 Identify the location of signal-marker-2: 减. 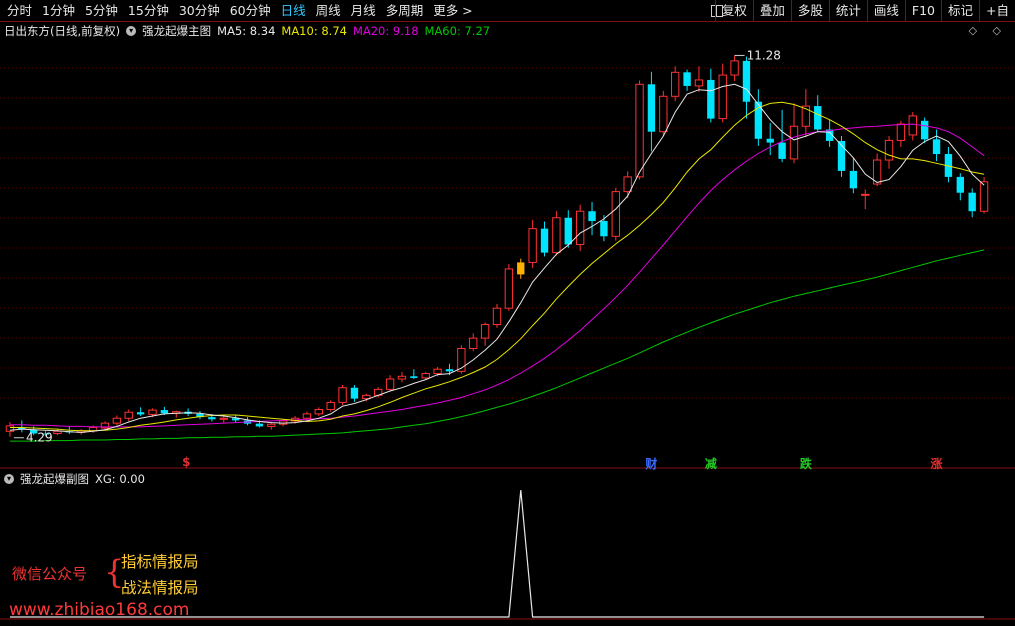
(710, 464).